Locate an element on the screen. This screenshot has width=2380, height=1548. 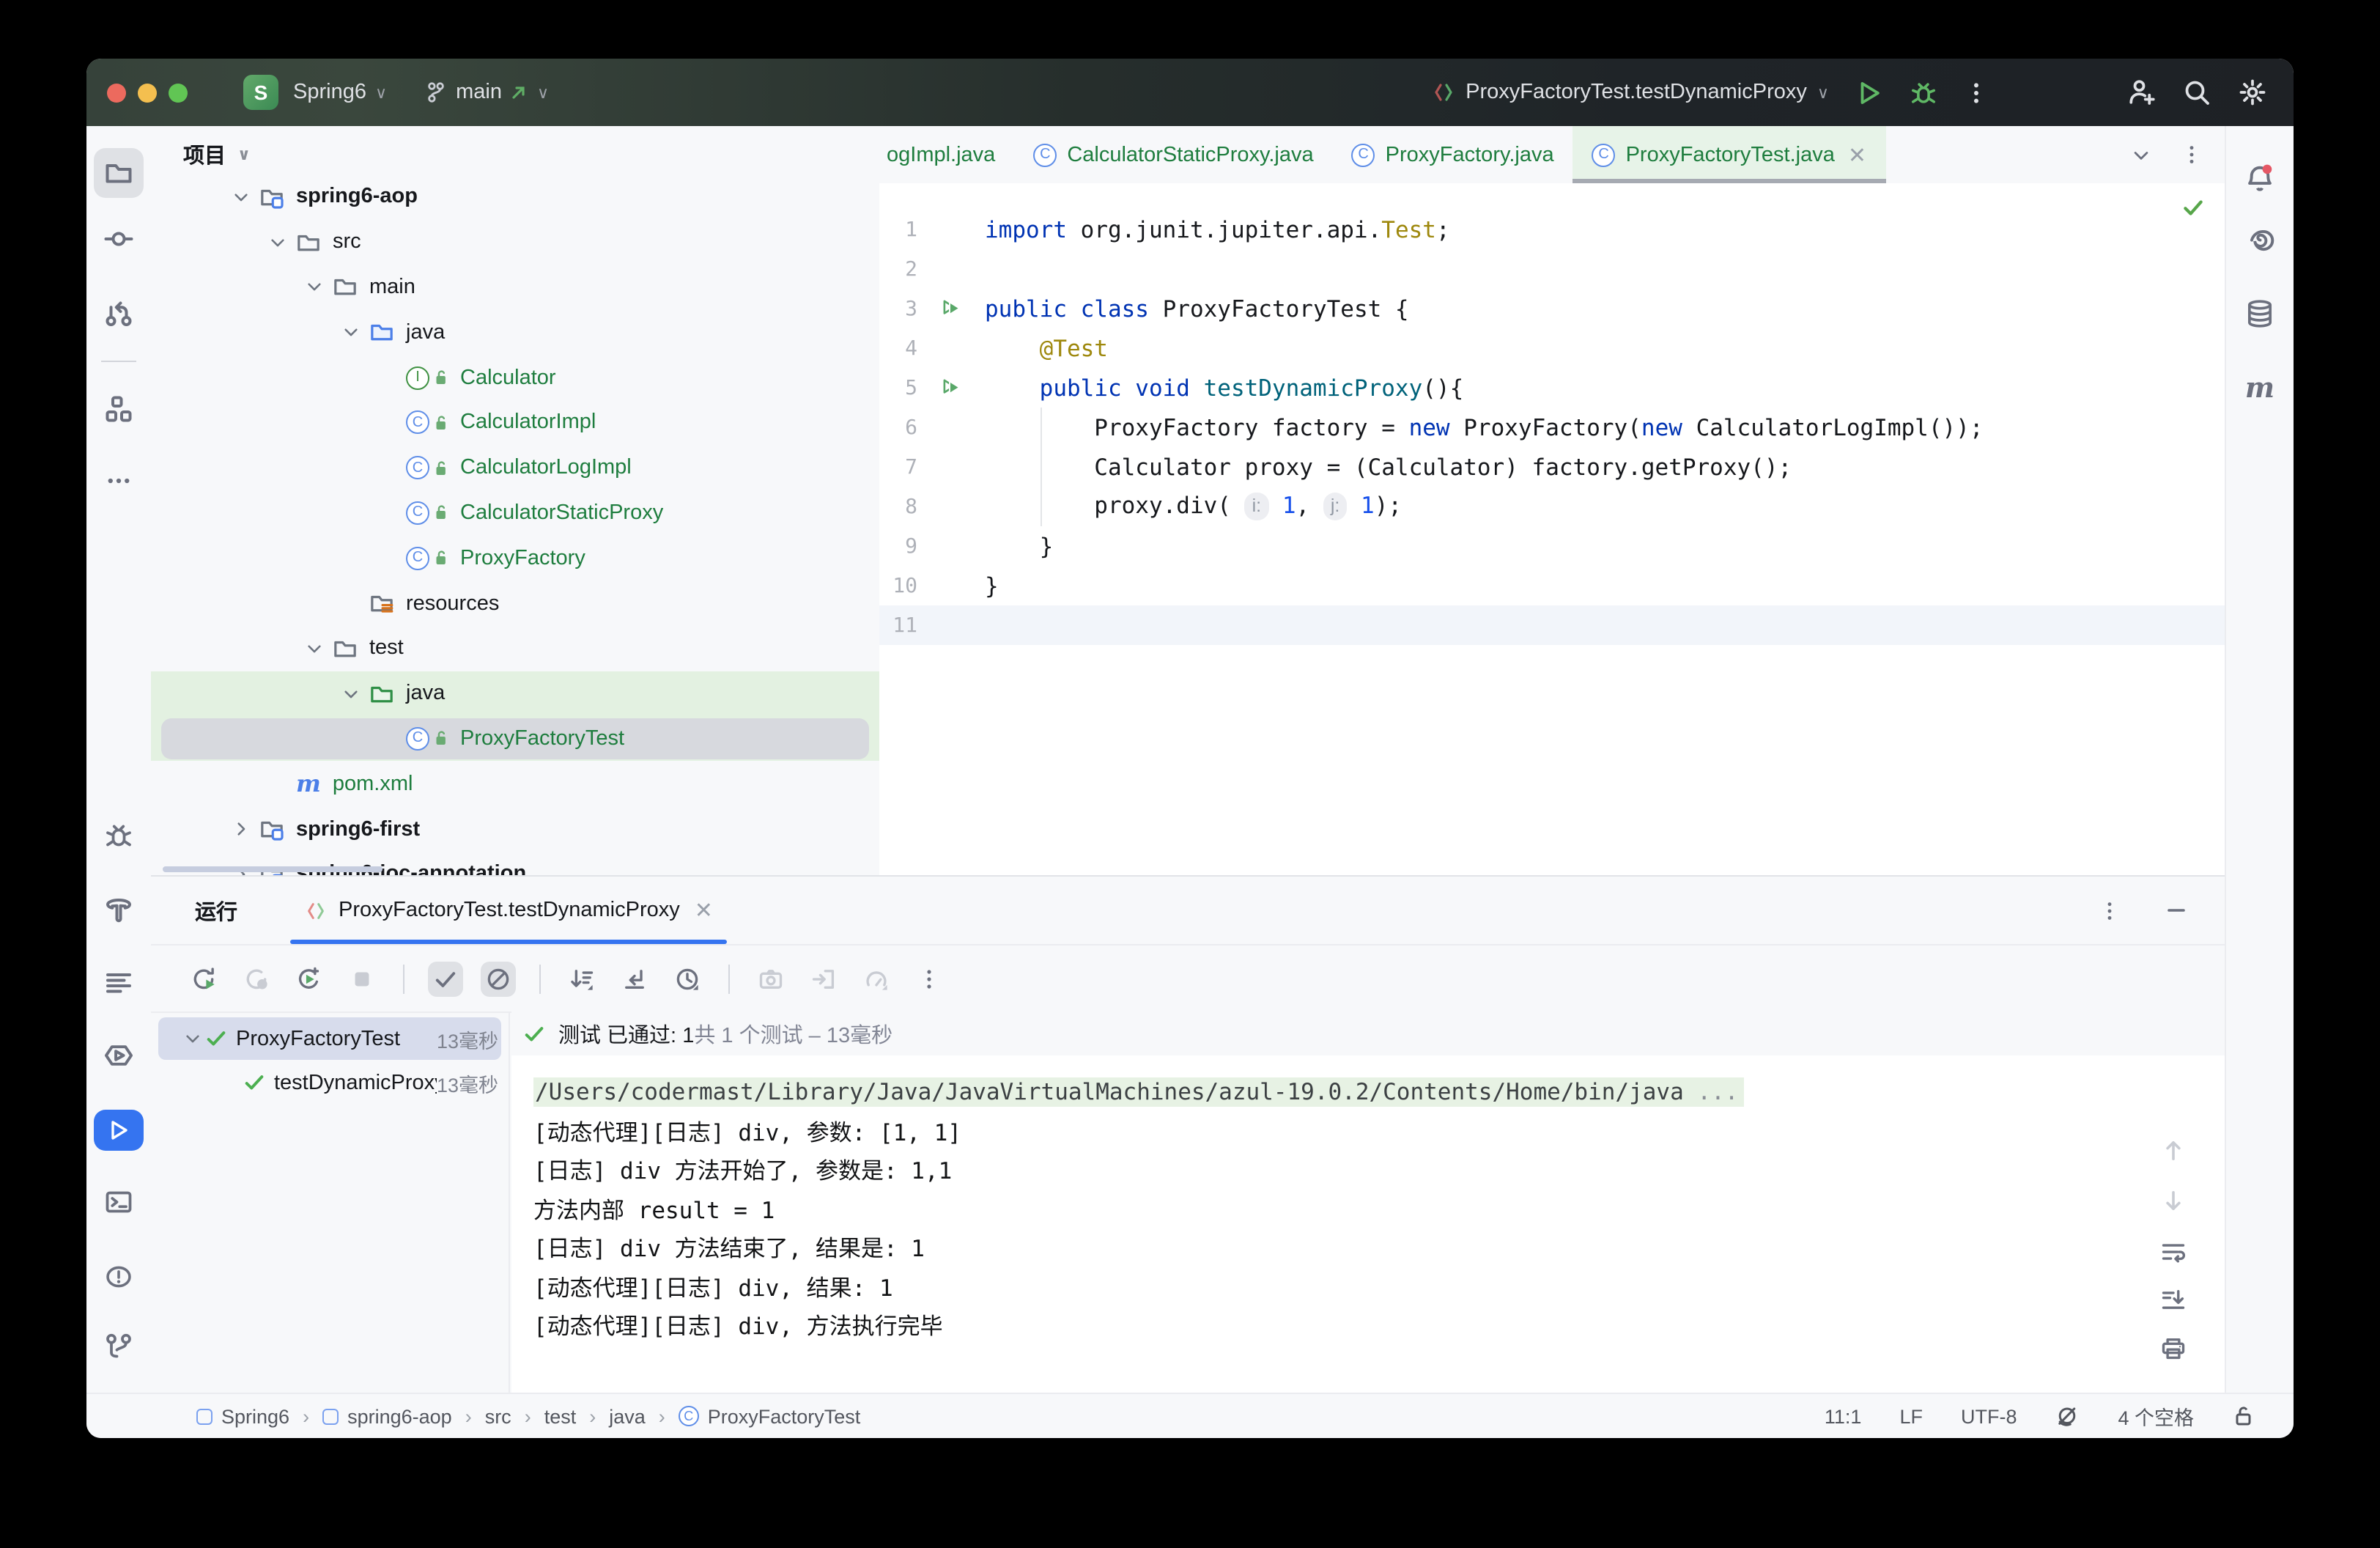
navigate-single-click-button is located at coordinates (634, 978).